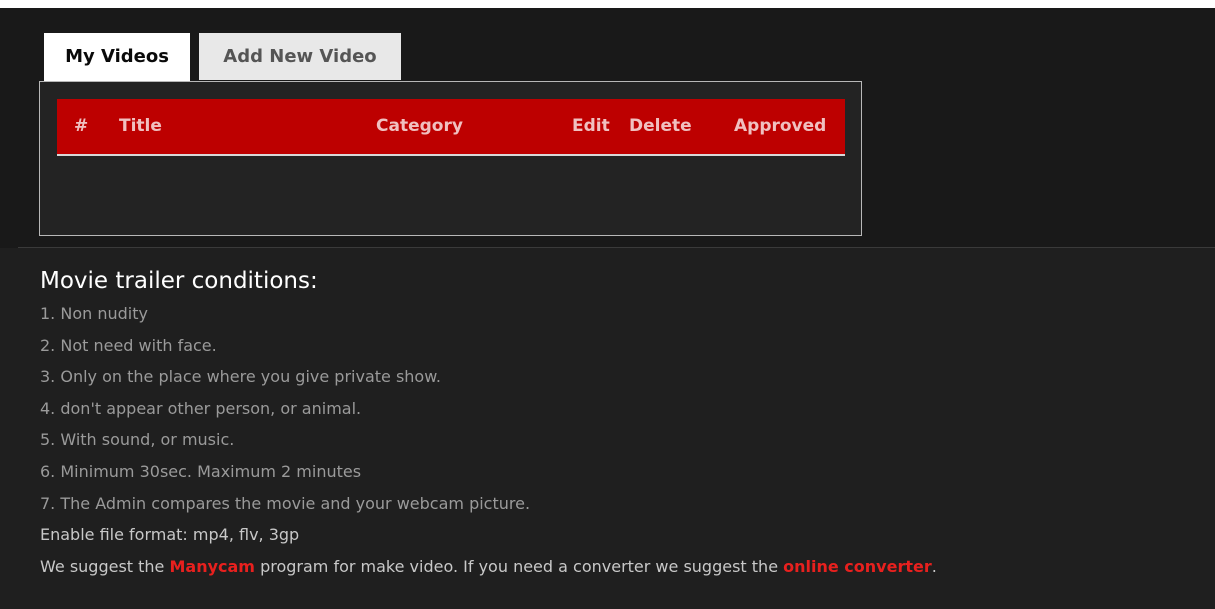  I want to click on column-header-delete: Delete, so click(660, 126).